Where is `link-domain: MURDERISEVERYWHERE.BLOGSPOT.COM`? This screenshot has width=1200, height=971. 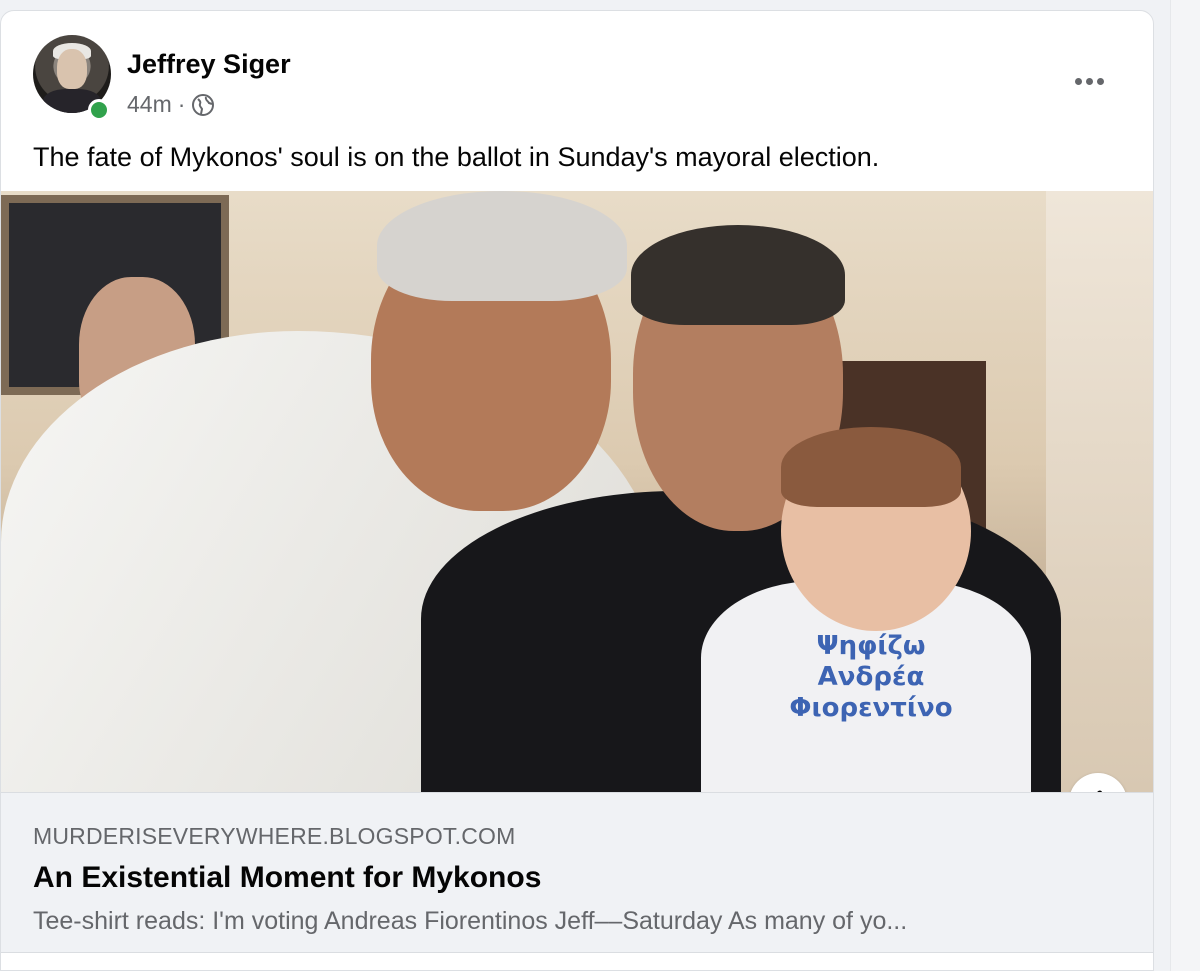 link-domain: MURDERISEVERYWHERE.BLOGSPOT.COM is located at coordinates (274, 836).